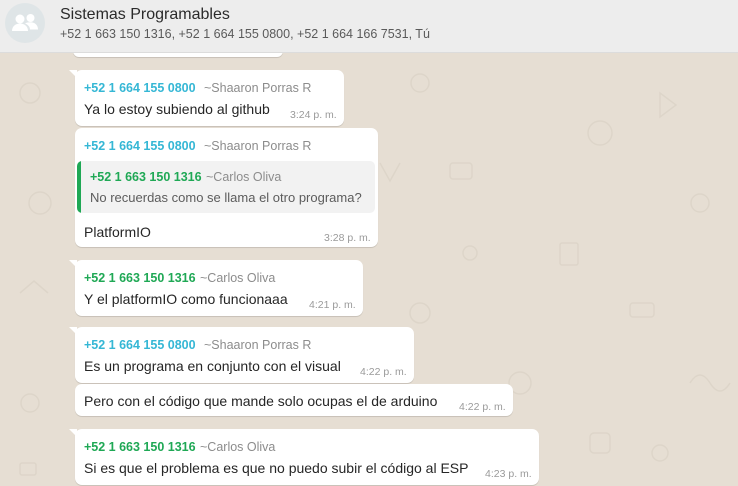 The width and height of the screenshot is (738, 486). What do you see at coordinates (347, 238) in the screenshot?
I see `message-time: 3:28 p. m.` at bounding box center [347, 238].